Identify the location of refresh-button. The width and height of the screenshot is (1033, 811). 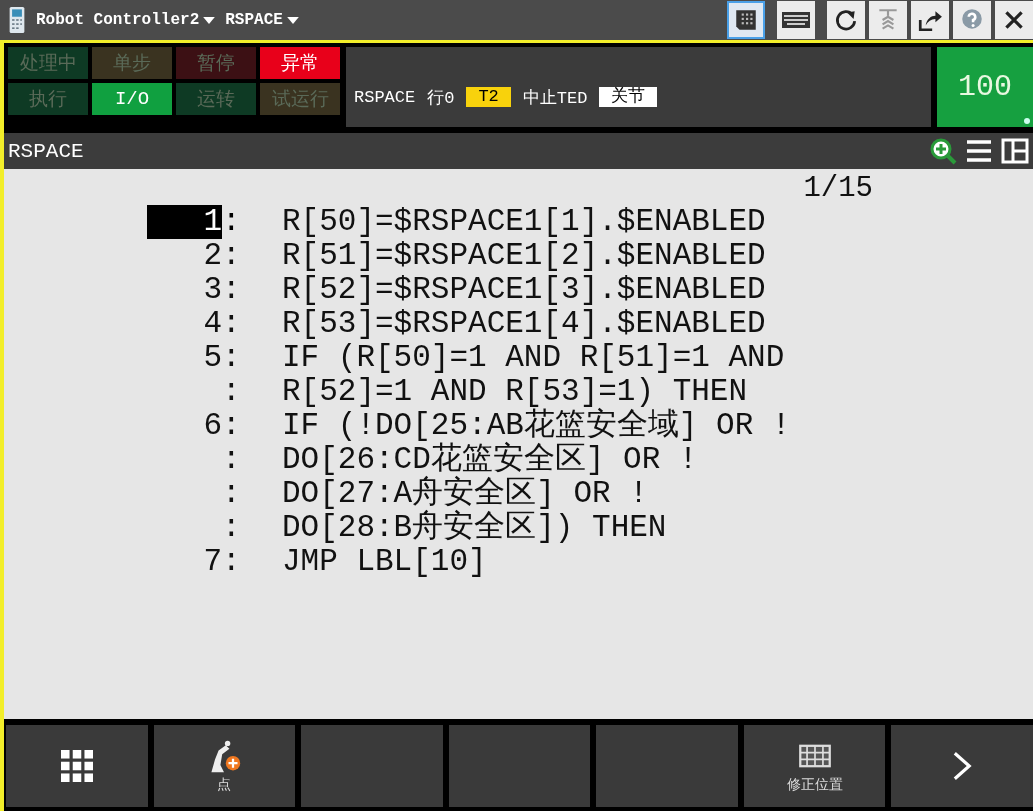
(846, 20).